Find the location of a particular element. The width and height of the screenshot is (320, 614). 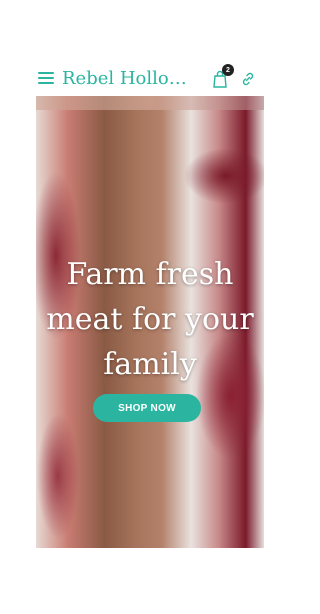

hero-headline: Farm fresh meat for your family is located at coordinates (150, 319).